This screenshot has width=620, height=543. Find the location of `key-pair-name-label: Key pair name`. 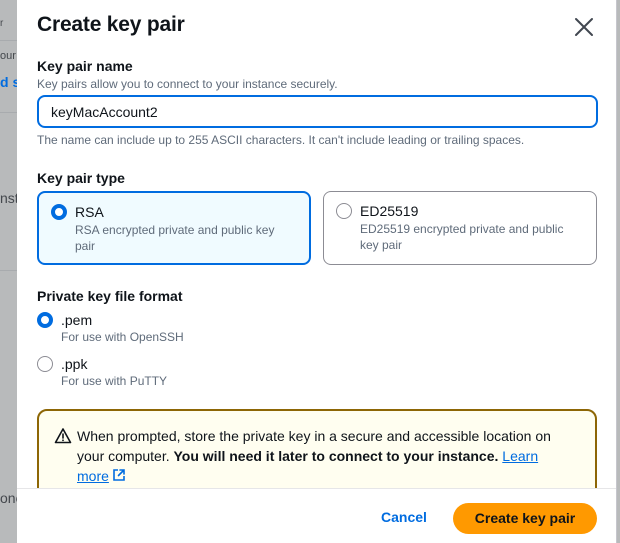

key-pair-name-label: Key pair name is located at coordinates (85, 66).